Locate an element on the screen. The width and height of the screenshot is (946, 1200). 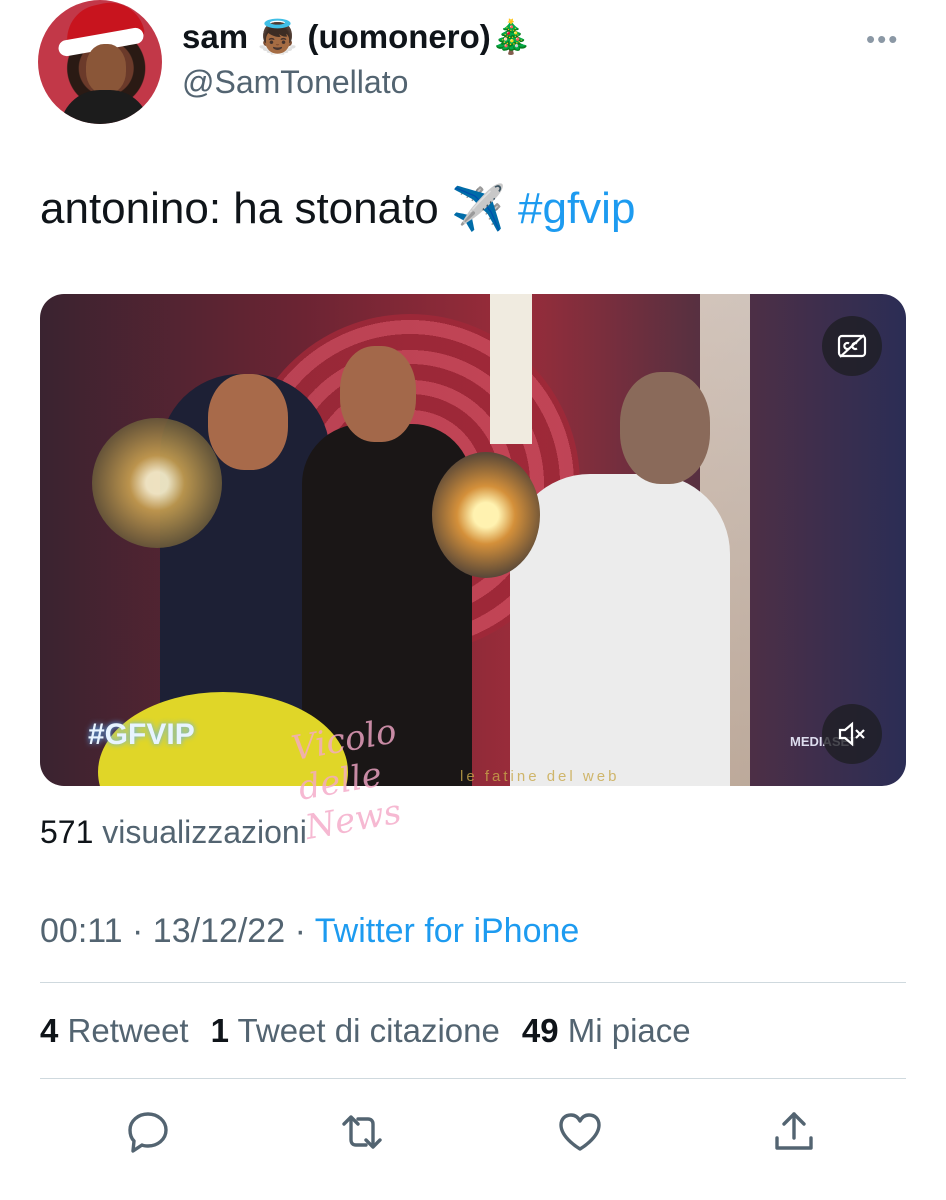
person-left-head is located at coordinates (248, 422).